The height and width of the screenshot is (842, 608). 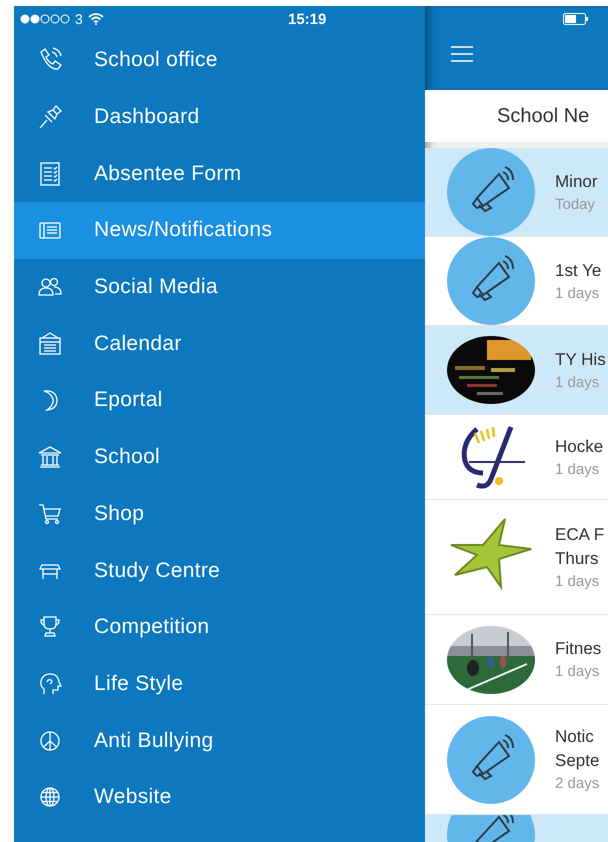 I want to click on signal-icon, so click(x=45, y=19).